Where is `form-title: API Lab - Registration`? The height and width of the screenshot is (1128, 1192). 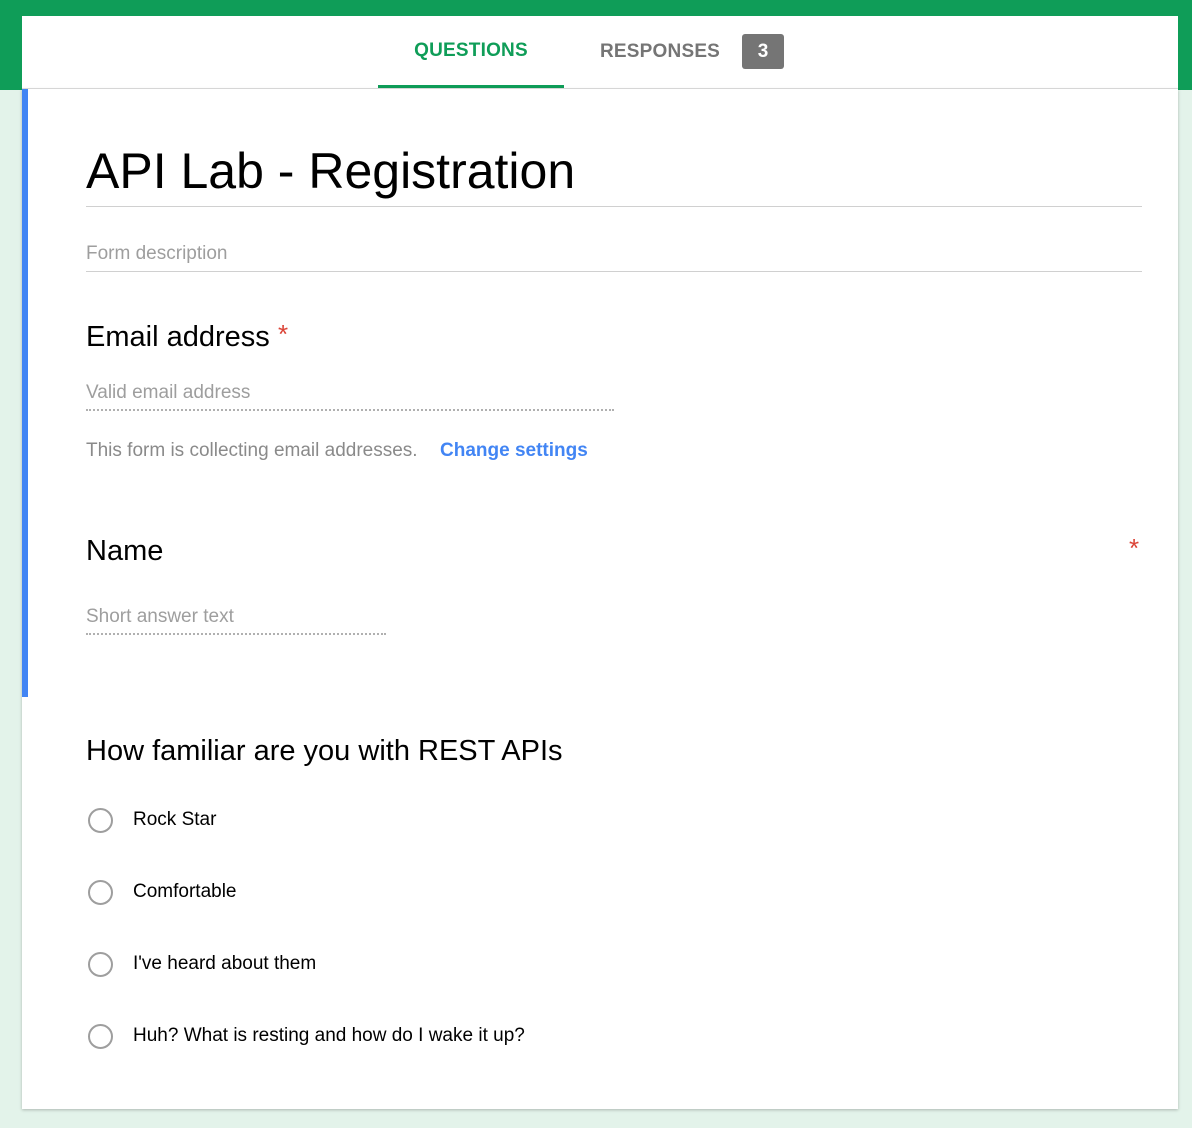 form-title: API Lab - Registration is located at coordinates (330, 171).